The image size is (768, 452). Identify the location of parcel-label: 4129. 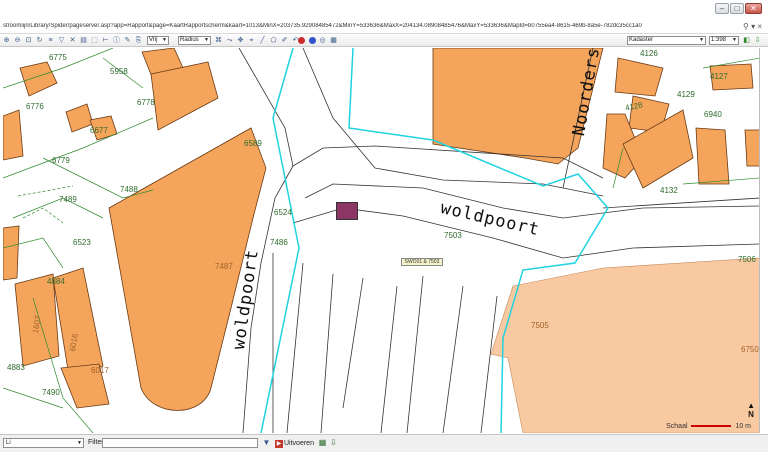
(686, 94).